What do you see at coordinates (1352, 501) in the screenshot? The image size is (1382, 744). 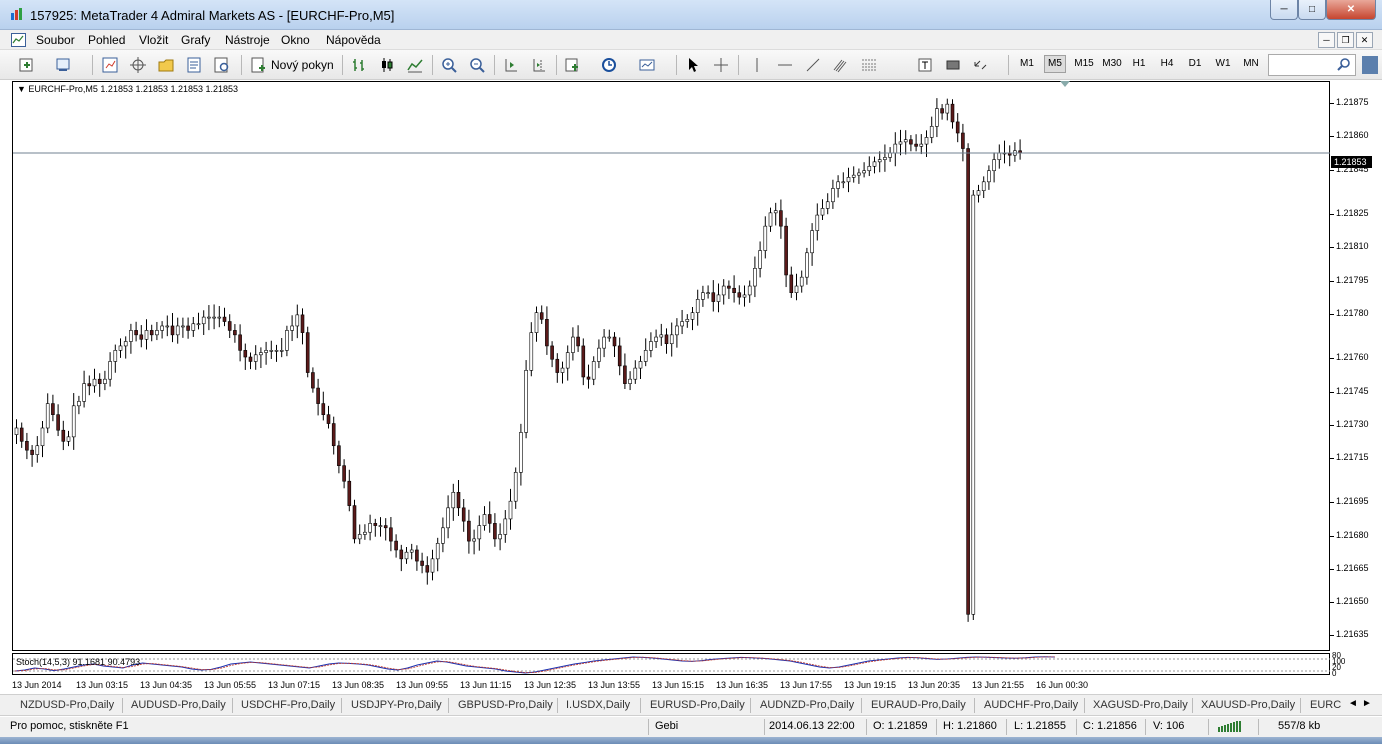 I see `price-label: 1.21695` at bounding box center [1352, 501].